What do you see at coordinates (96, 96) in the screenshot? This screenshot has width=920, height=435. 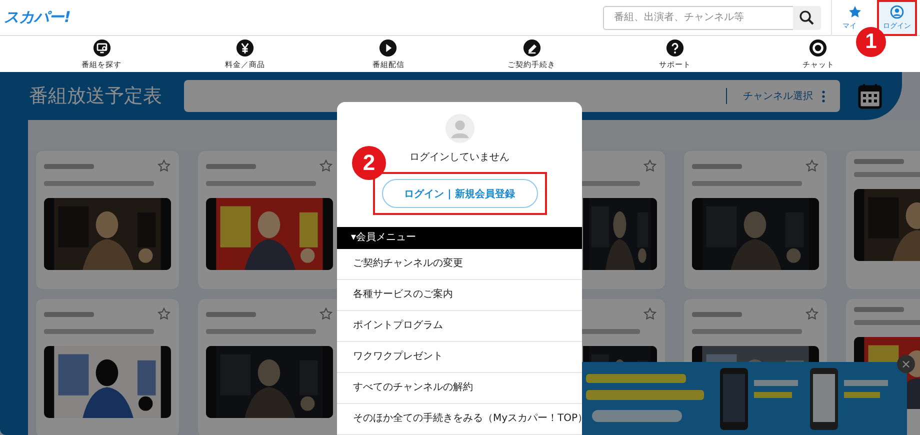 I see `page-title: 番組放送予定表` at bounding box center [96, 96].